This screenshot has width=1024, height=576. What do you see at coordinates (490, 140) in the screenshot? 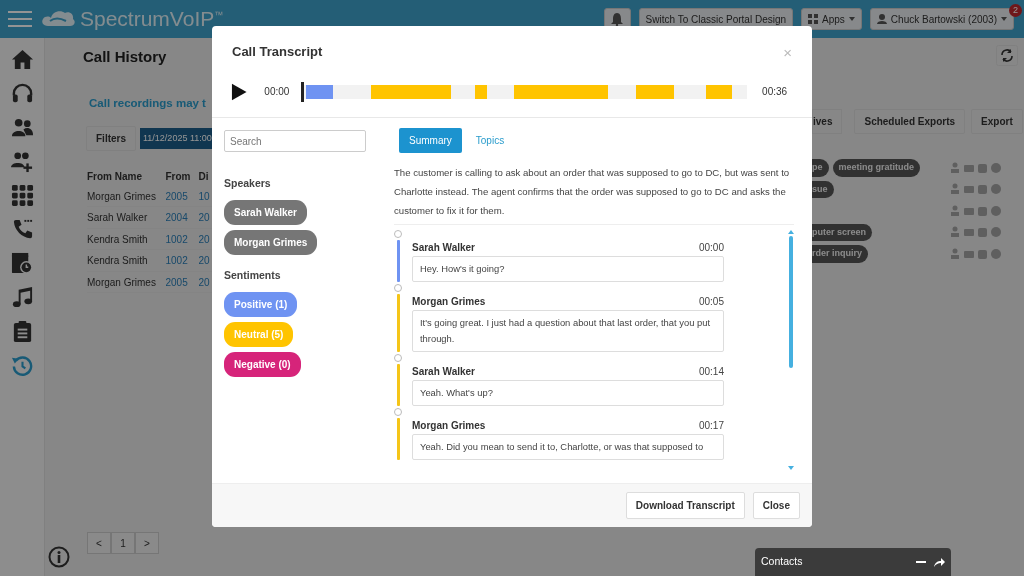
I see `tab: Topics` at bounding box center [490, 140].